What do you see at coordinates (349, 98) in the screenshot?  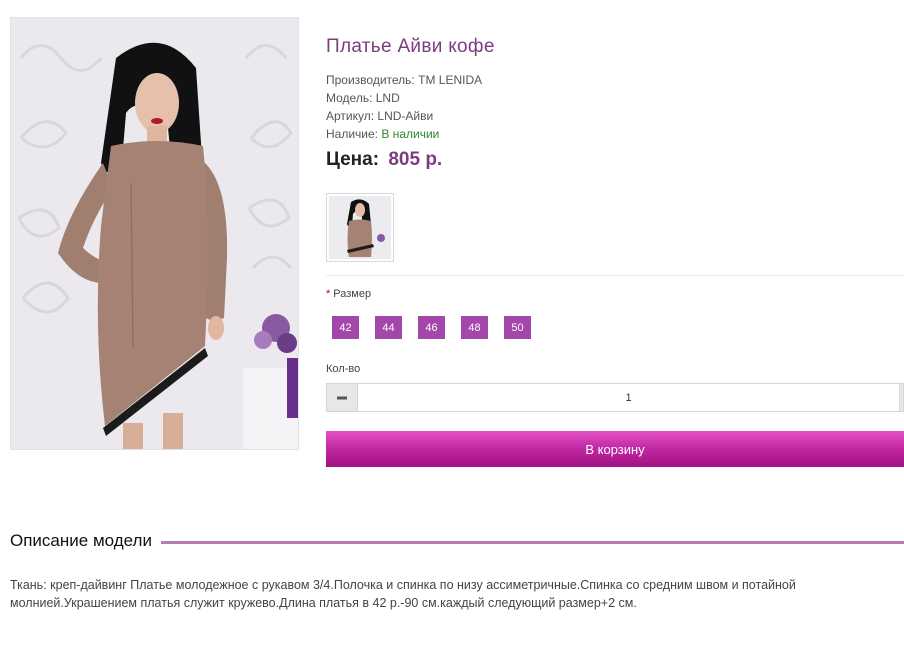 I see `model-label: Модель:` at bounding box center [349, 98].